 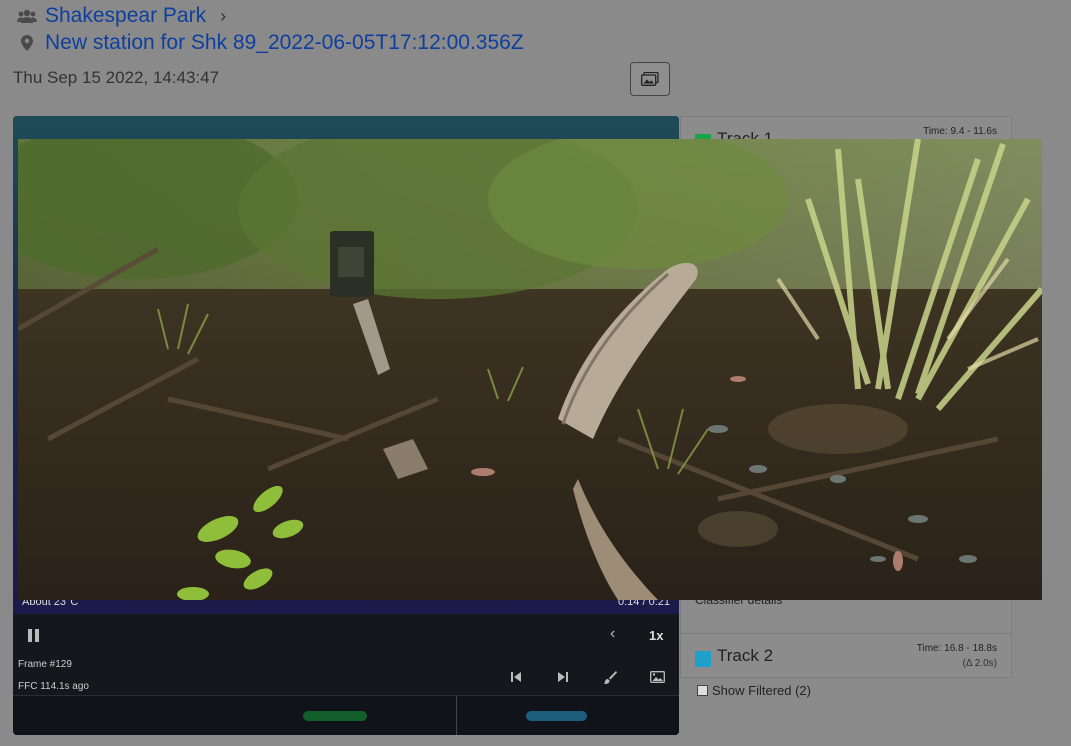 I want to click on playback-speed-button: 1x, so click(x=656, y=635).